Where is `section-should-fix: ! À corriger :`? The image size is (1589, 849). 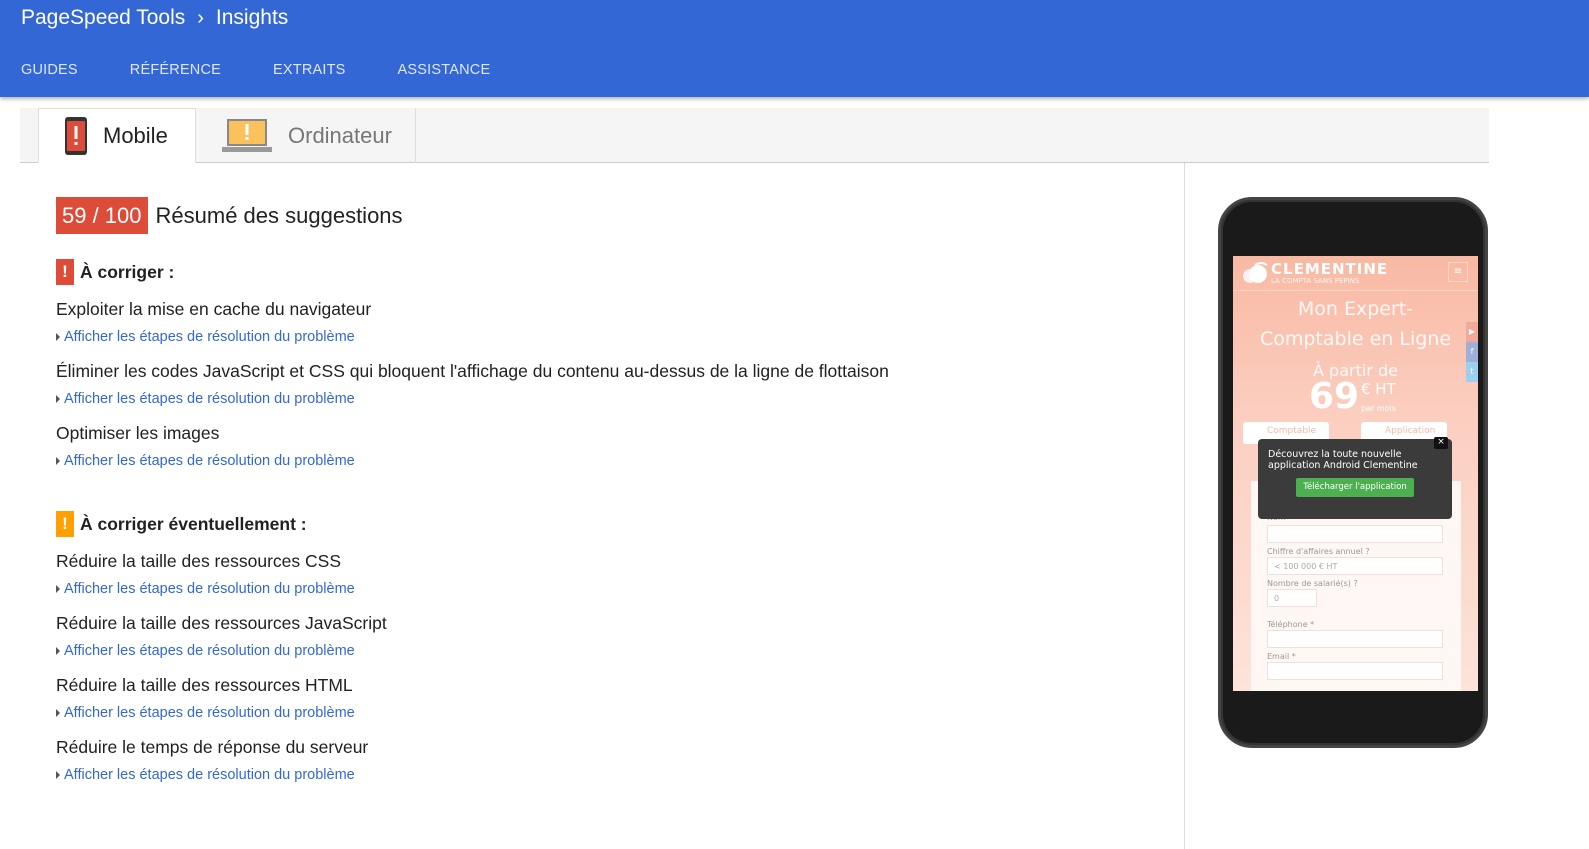 section-should-fix: ! À corriger : is located at coordinates (606, 272).